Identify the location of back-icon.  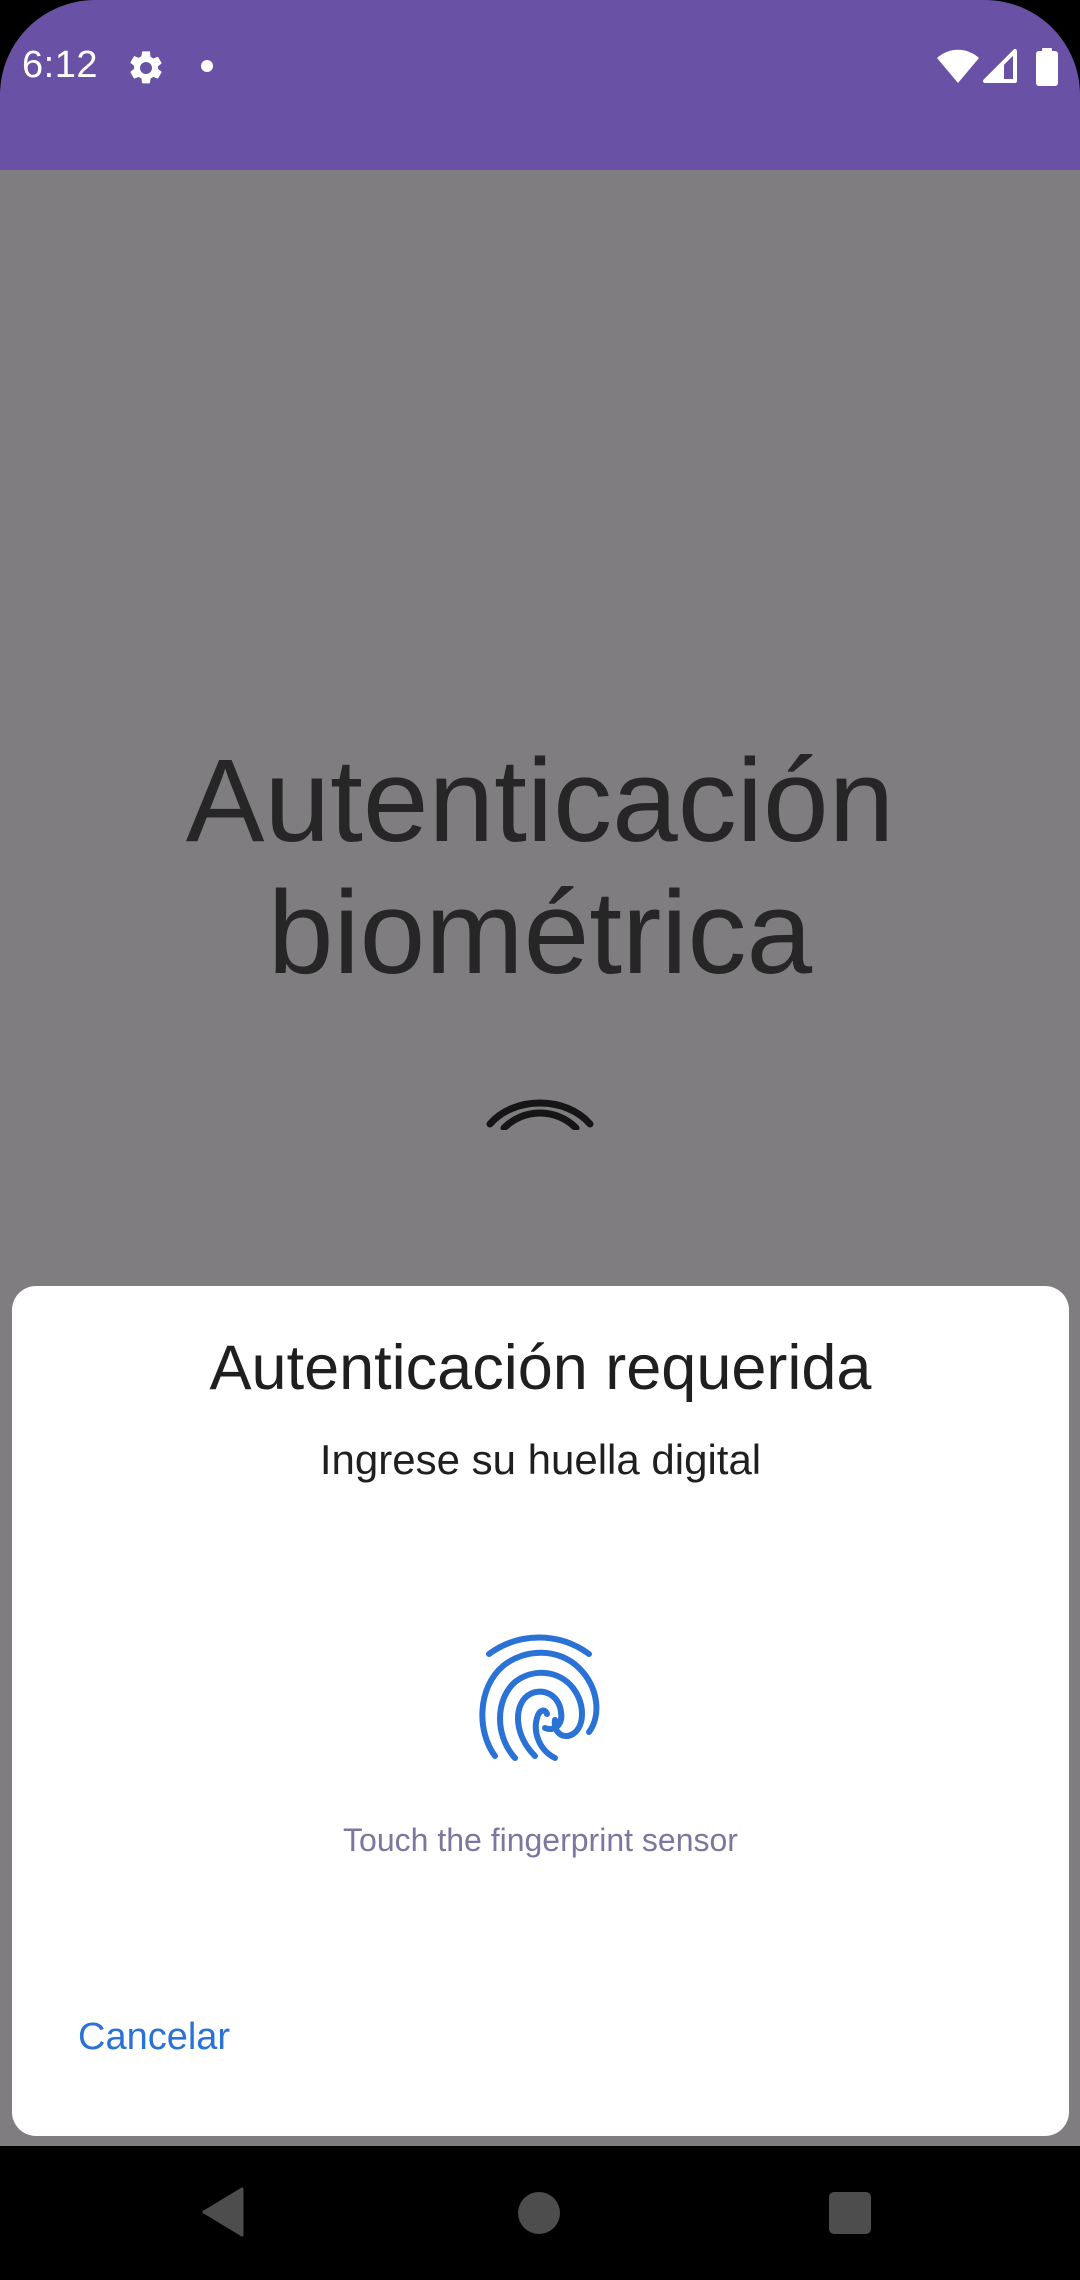
(224, 2212).